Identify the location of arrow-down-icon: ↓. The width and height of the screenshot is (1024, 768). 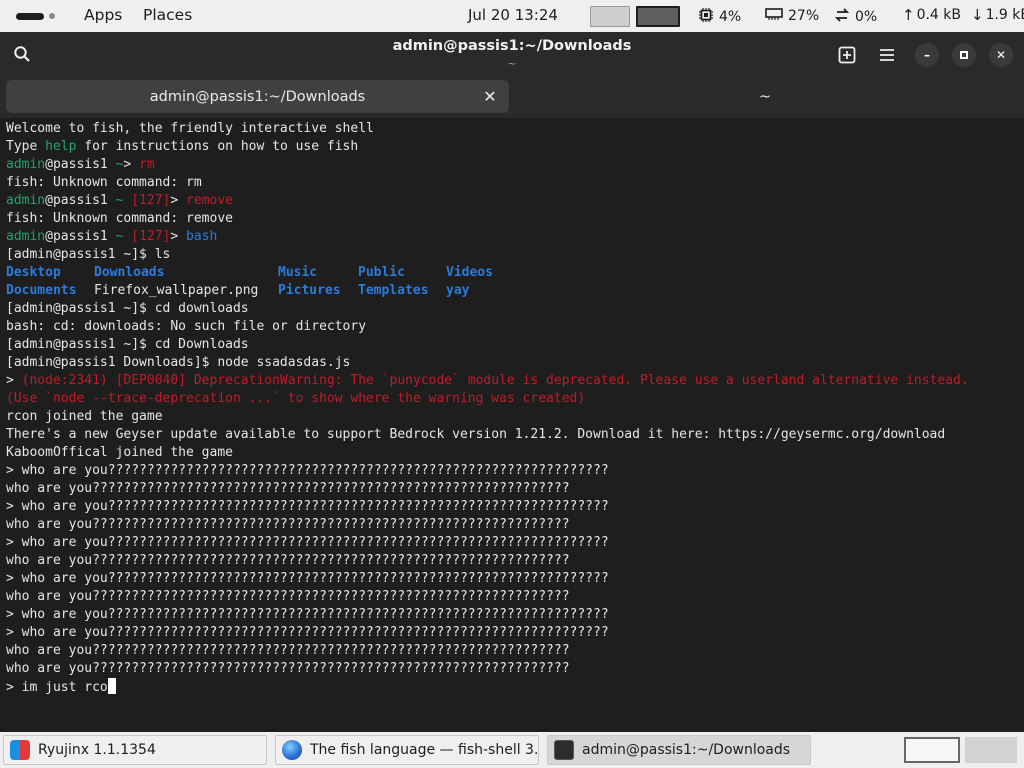
(977, 14).